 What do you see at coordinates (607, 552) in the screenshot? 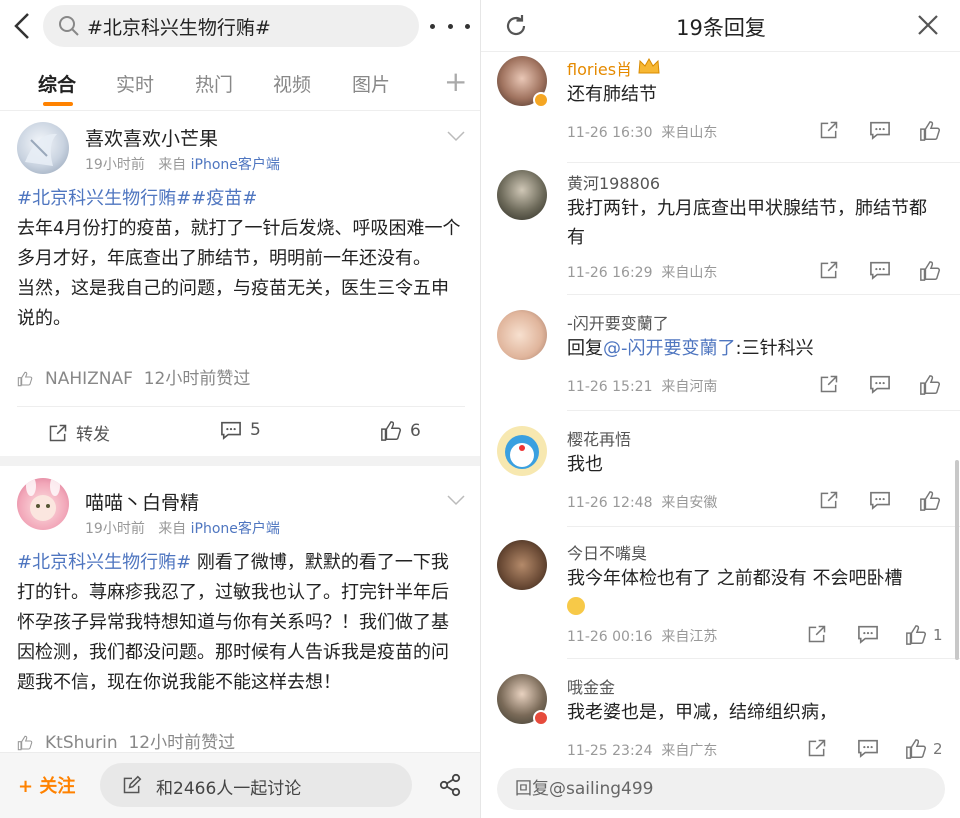
I see `reply-username: 今日不嘴臭` at bounding box center [607, 552].